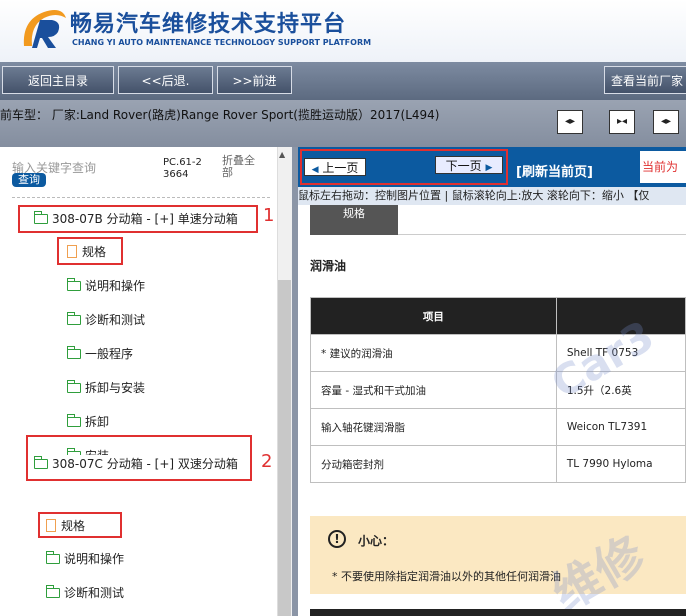 This screenshot has height=616, width=686. What do you see at coordinates (284, 448) in the screenshot?
I see `scrollbar-thumb` at bounding box center [284, 448].